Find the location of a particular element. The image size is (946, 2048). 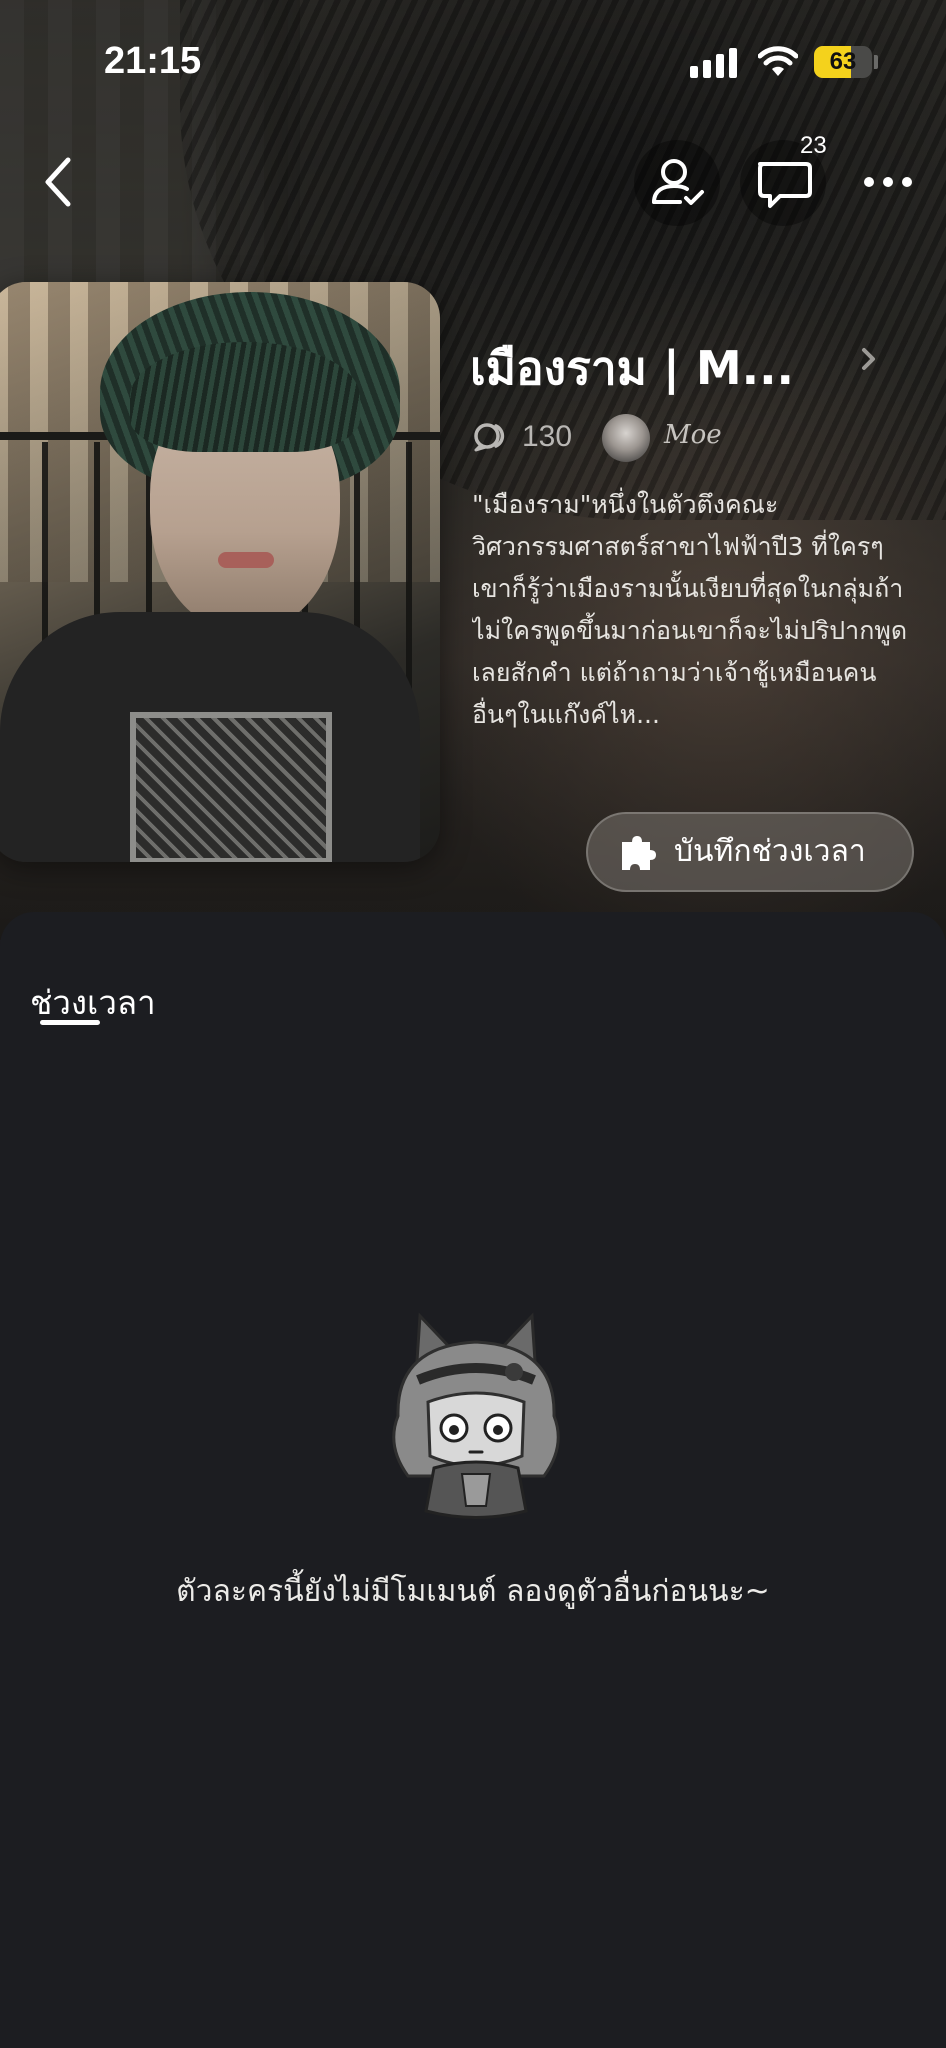

save-moment-button: บันทึกช่วงเวลา is located at coordinates (750, 852).